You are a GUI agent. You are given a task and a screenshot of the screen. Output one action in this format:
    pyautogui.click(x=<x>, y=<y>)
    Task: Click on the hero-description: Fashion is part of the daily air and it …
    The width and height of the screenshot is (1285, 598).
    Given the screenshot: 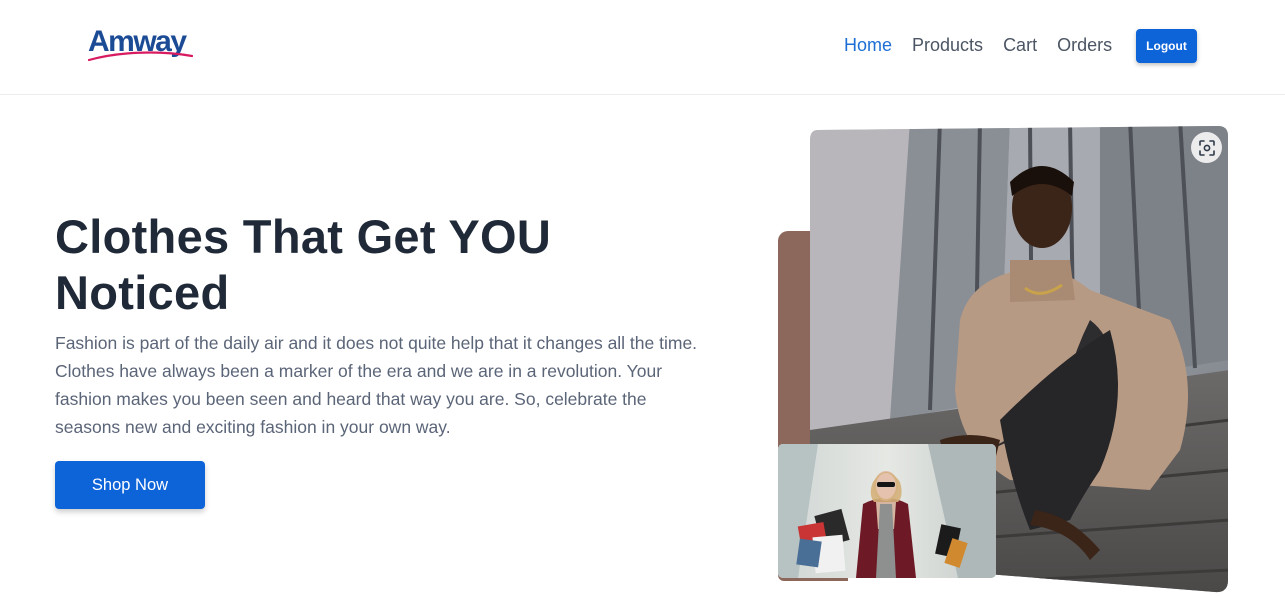 What is the action you would take?
    pyautogui.click(x=376, y=385)
    